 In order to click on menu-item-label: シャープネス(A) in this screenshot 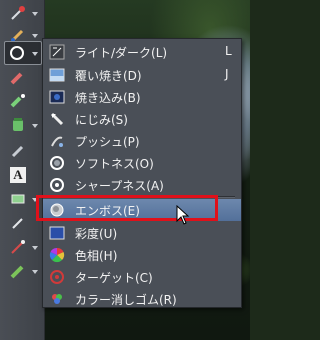, I will do `click(119, 186)`.